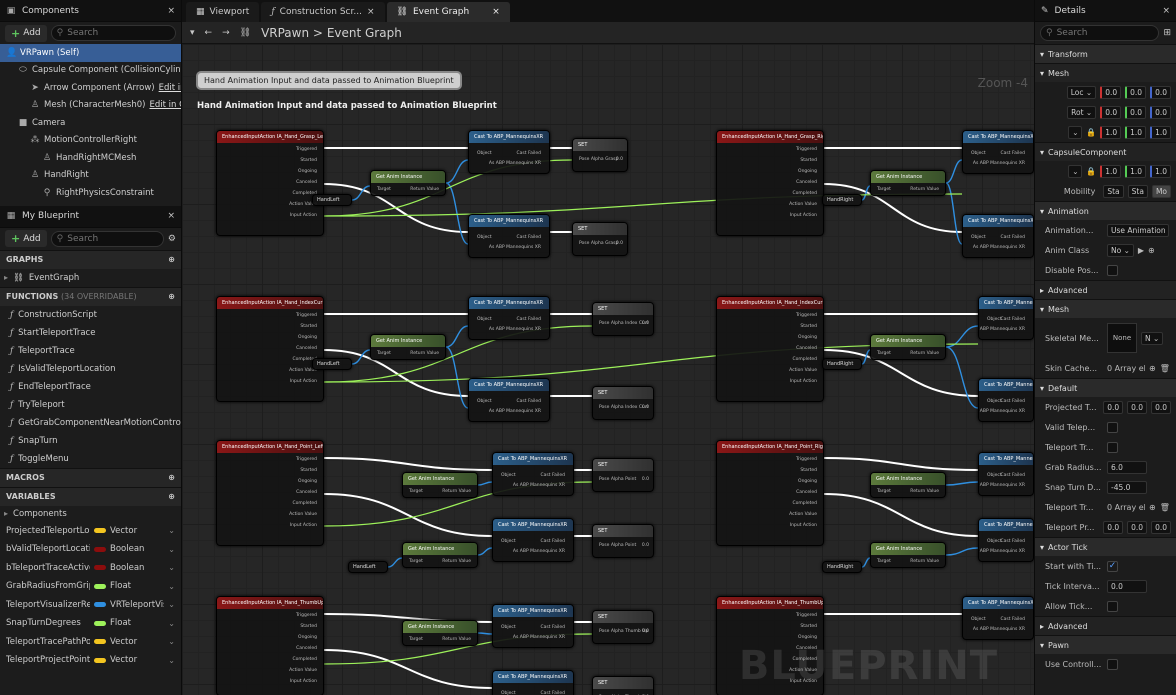 The height and width of the screenshot is (695, 1176). What do you see at coordinates (26, 33) in the screenshot?
I see `add-component-button: + Add` at bounding box center [26, 33].